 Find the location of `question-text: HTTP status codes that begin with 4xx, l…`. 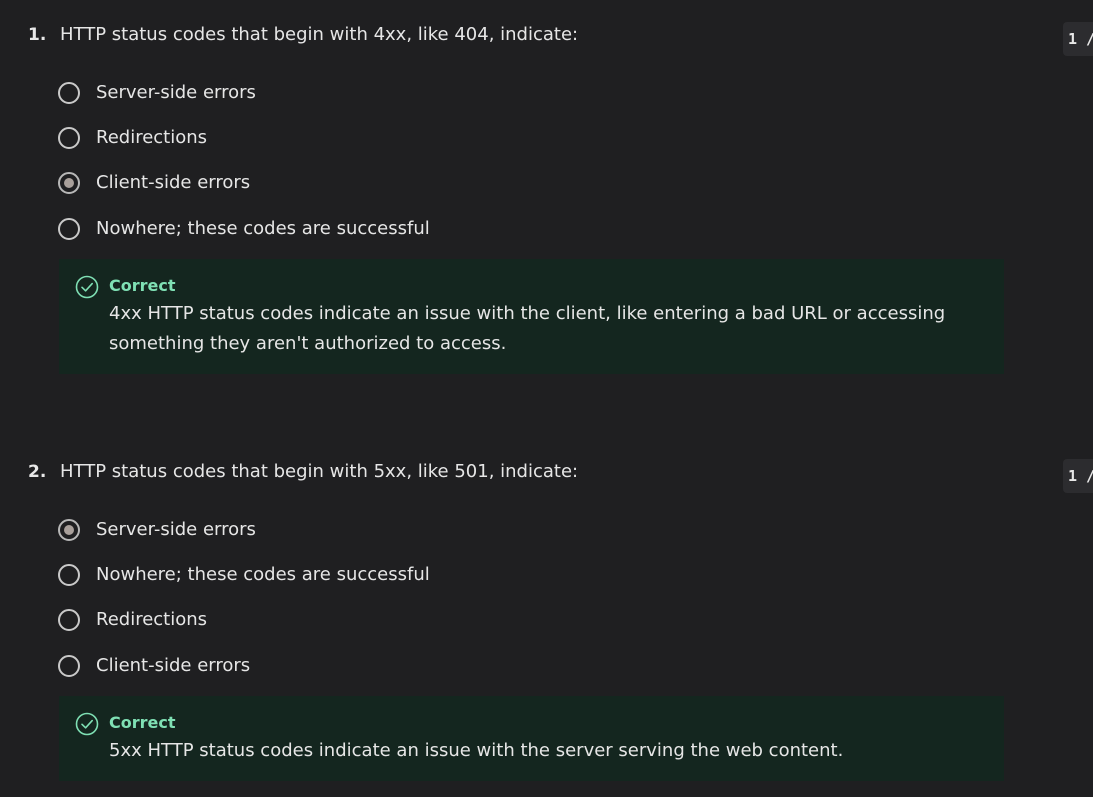

question-text: HTTP status codes that begin with 4xx, l… is located at coordinates (319, 34).